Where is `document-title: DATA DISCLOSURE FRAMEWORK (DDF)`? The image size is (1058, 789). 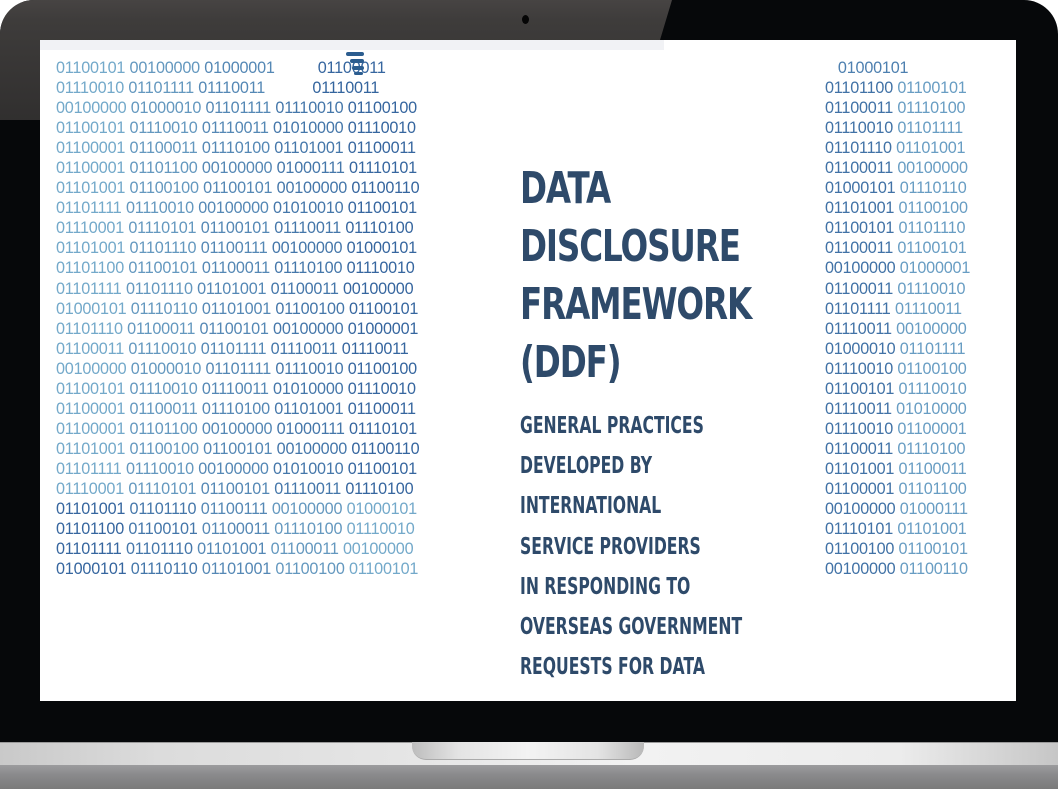
document-title: DATA DISCLOSURE FRAMEWORK (DDF) is located at coordinates (665, 276).